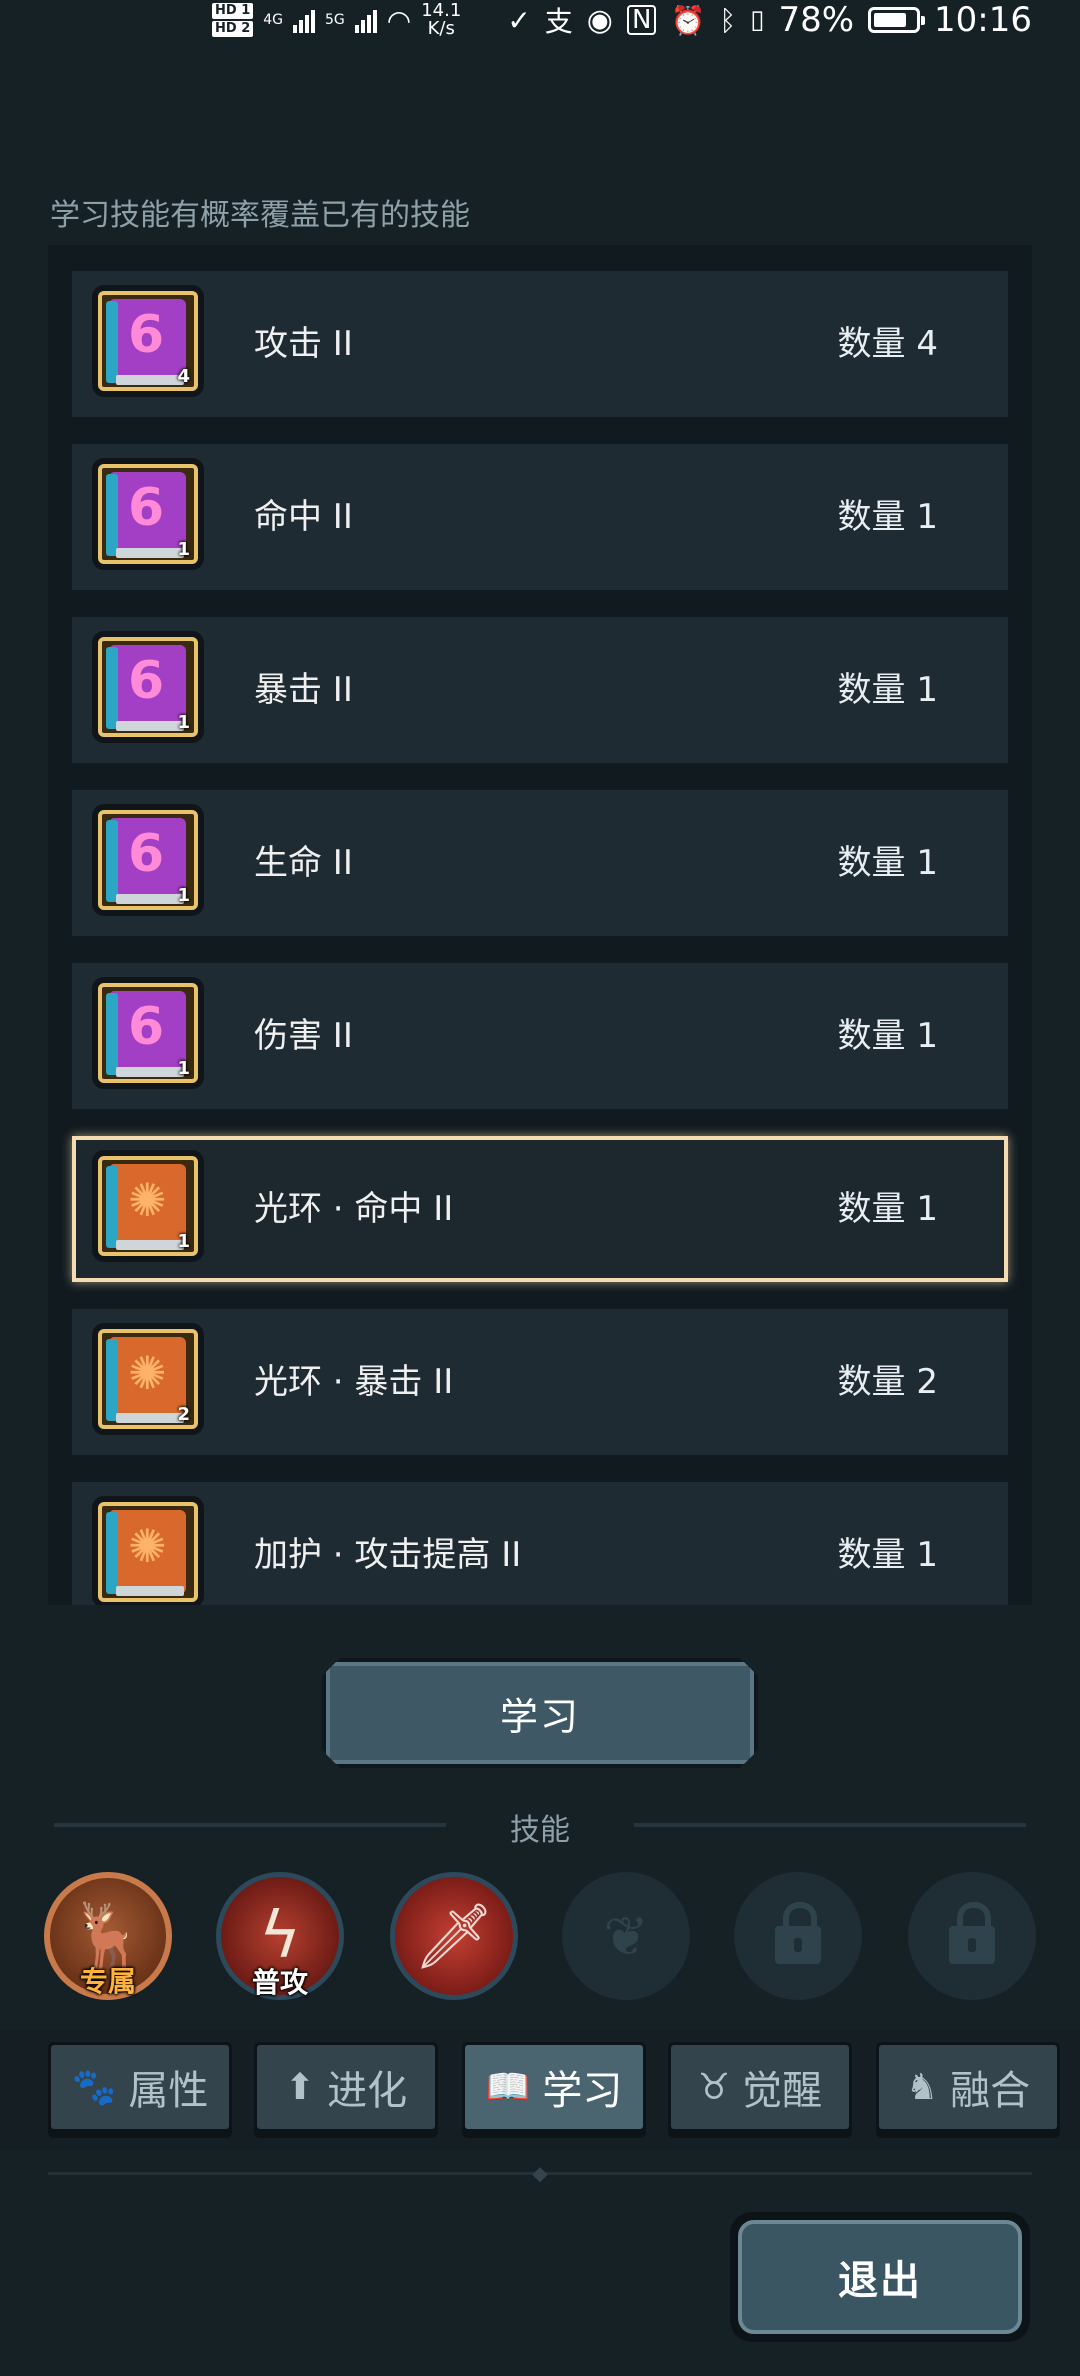 The height and width of the screenshot is (2376, 1080). I want to click on eye-icon: ◉, so click(599, 20).